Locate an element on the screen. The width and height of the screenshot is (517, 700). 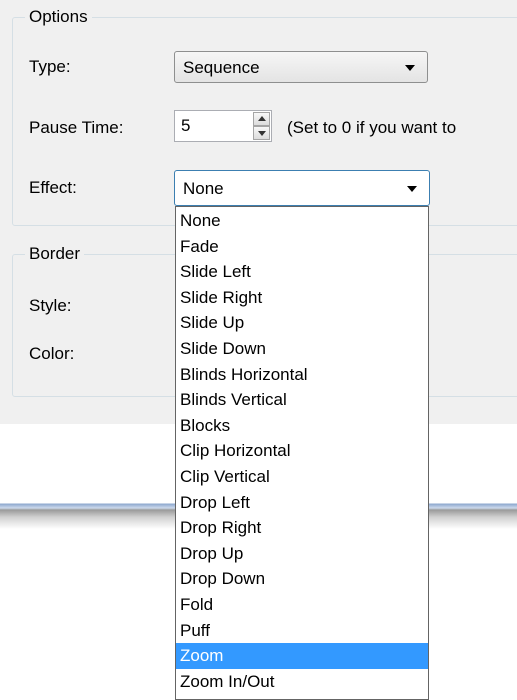
arrow-up-icon is located at coordinates (262, 118).